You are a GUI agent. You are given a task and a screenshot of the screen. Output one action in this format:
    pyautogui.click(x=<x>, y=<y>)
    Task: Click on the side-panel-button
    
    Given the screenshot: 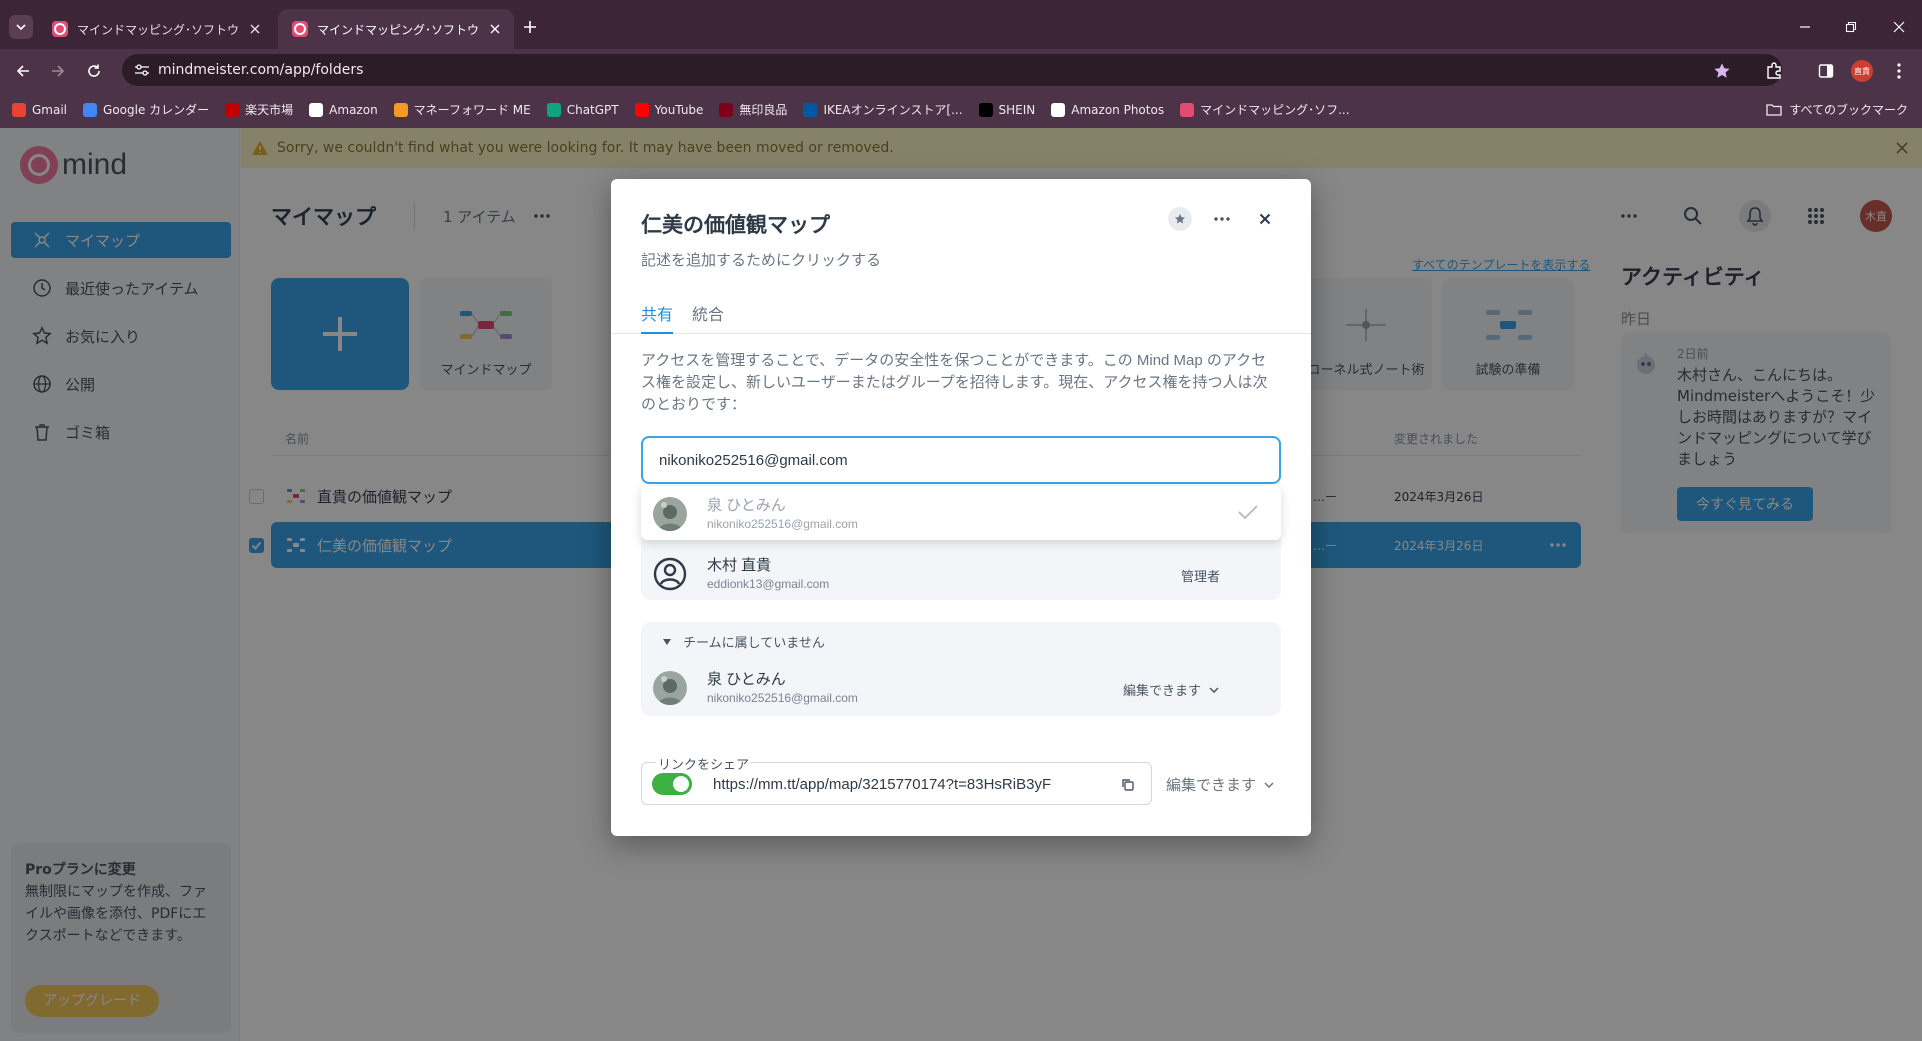 What is the action you would take?
    pyautogui.click(x=1826, y=71)
    